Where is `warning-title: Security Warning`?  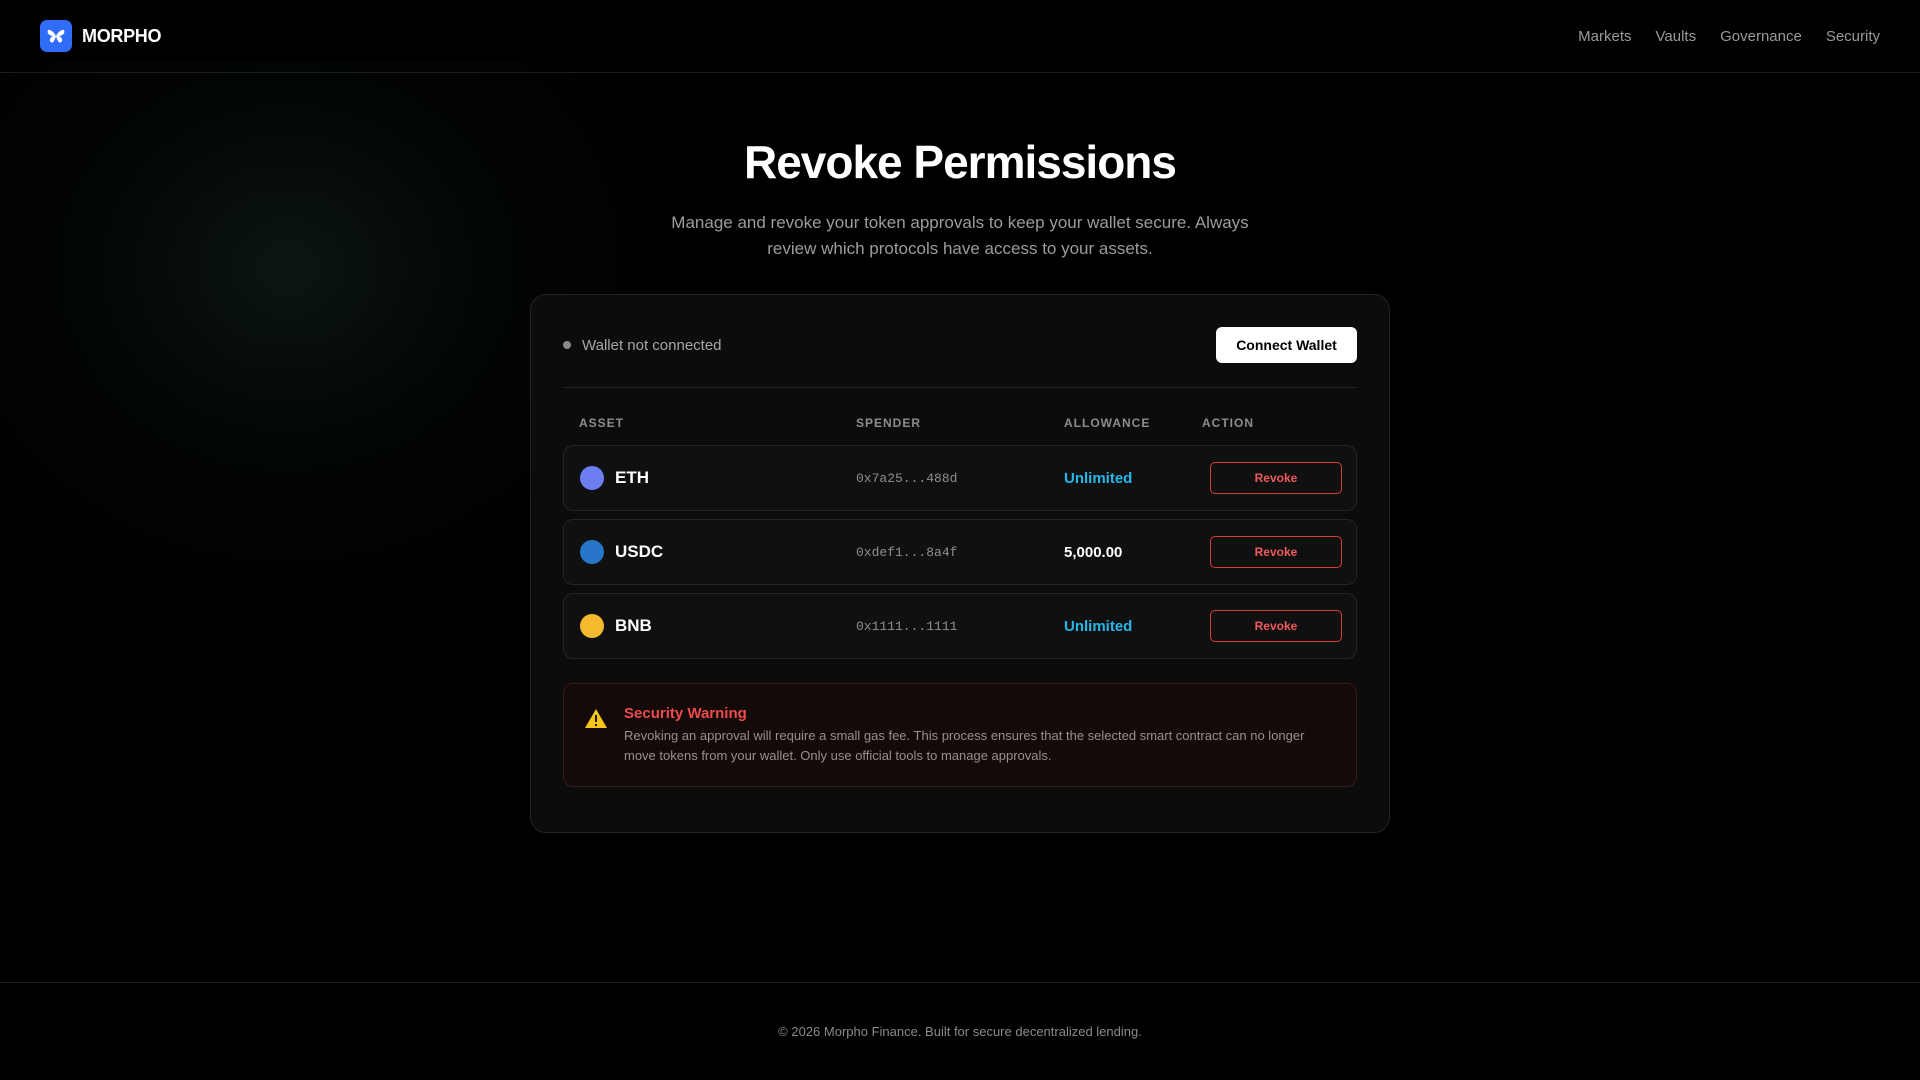 warning-title: Security Warning is located at coordinates (685, 713).